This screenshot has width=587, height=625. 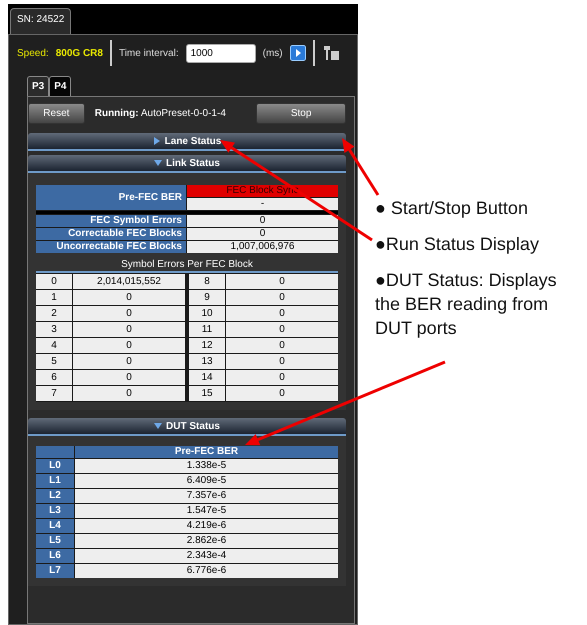 What do you see at coordinates (193, 141) in the screenshot?
I see `section-title: Lane Status` at bounding box center [193, 141].